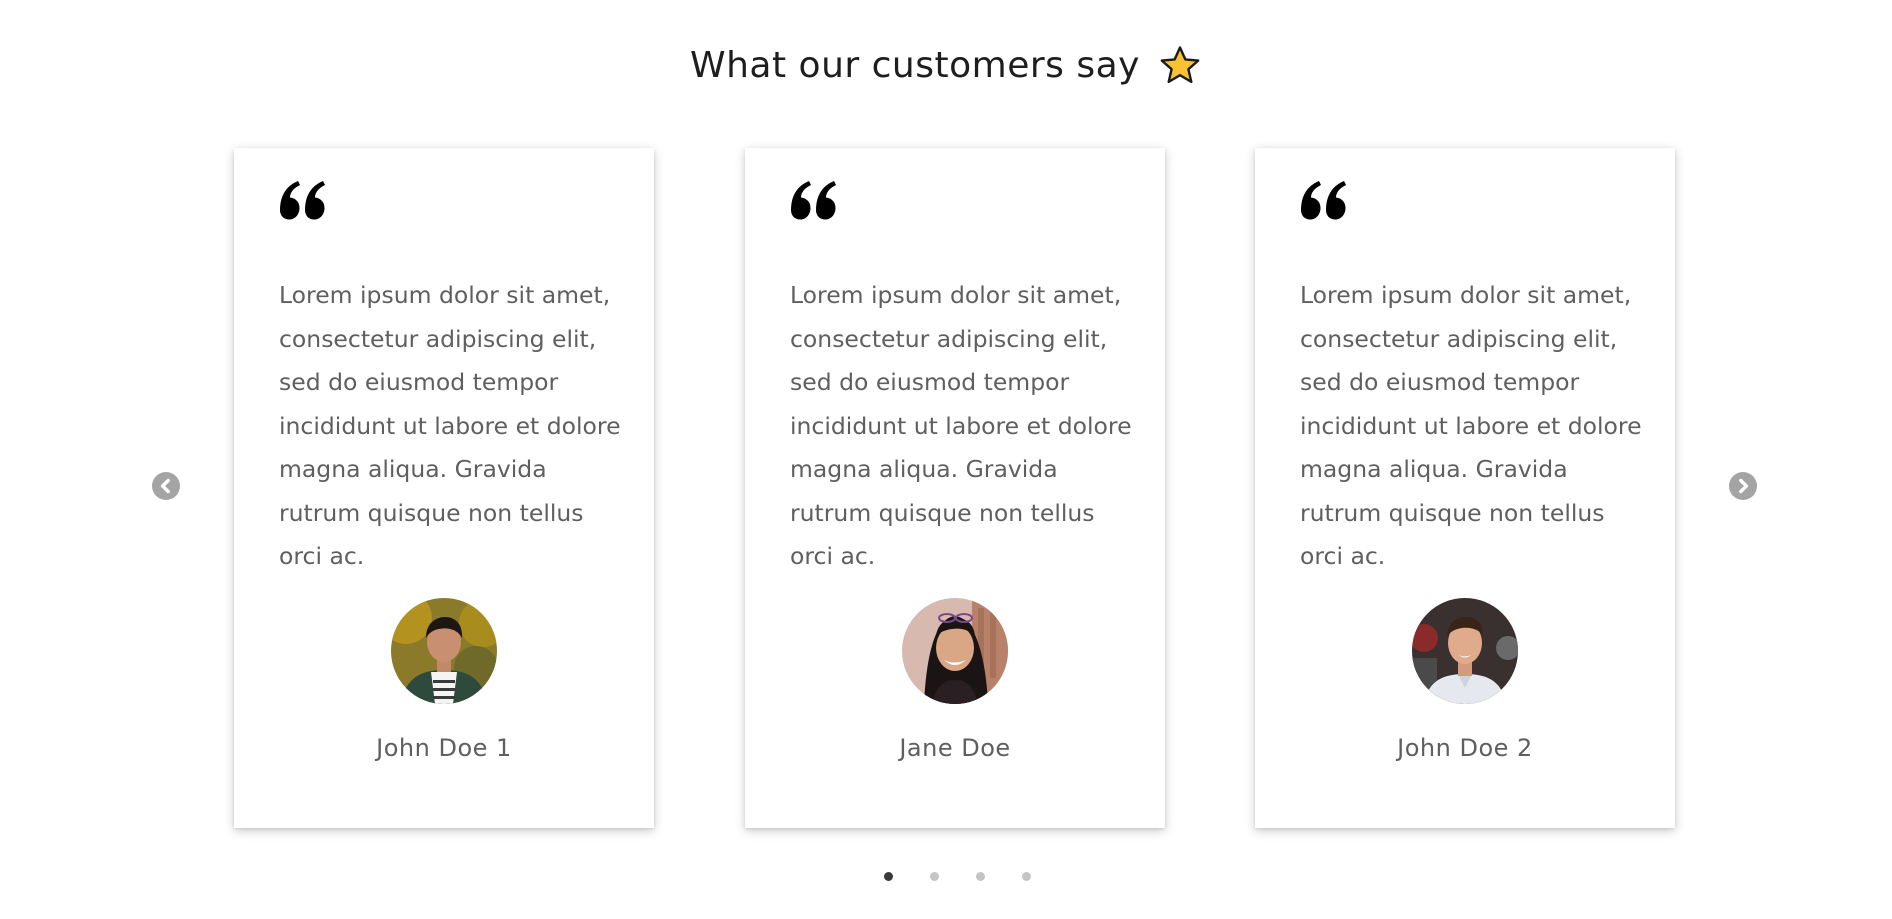 The width and height of the screenshot is (1892, 919). I want to click on next-slide-button, so click(1743, 486).